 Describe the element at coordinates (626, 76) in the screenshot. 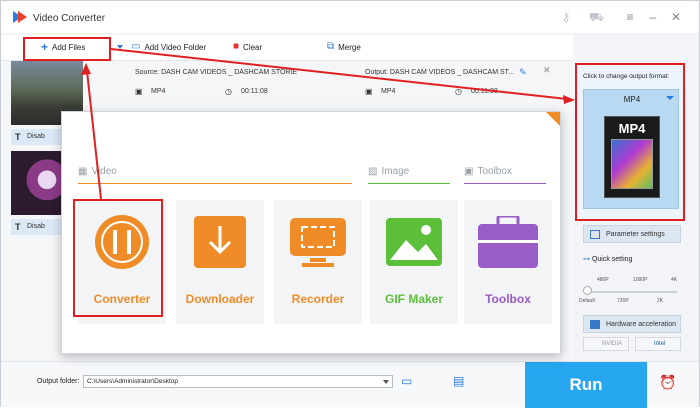

I see `output-format-hint: Click to change output format:` at that location.